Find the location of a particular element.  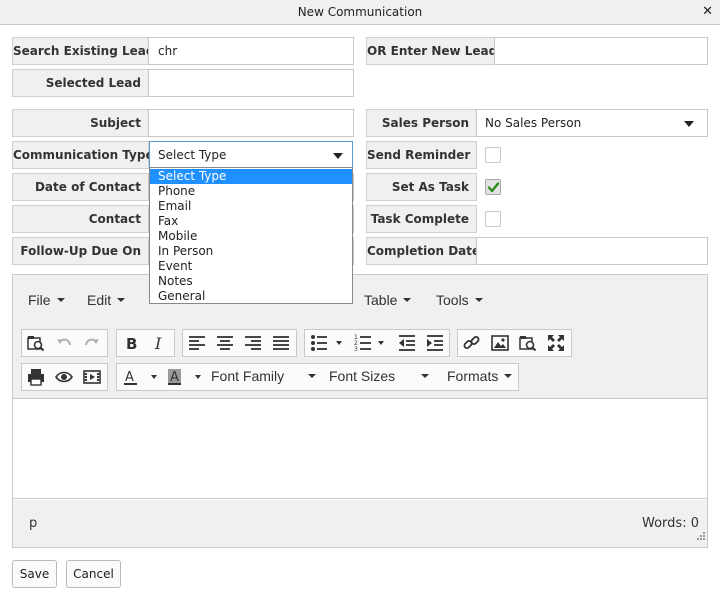

svg-text: I is located at coordinates (158, 343).